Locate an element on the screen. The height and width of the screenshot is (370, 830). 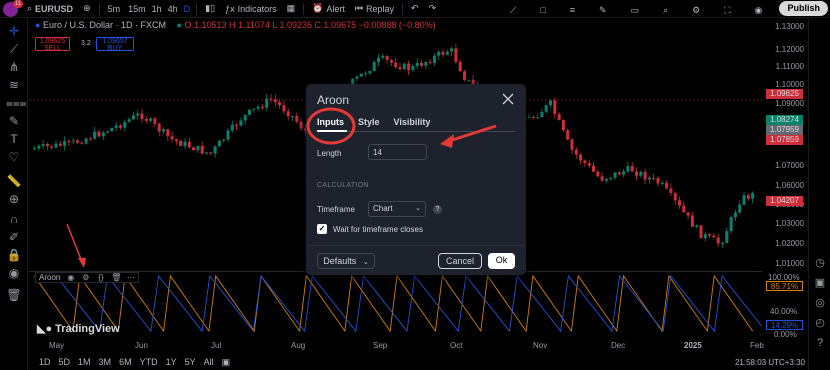
timeframe-select: Chart ⌄ is located at coordinates (397, 209).